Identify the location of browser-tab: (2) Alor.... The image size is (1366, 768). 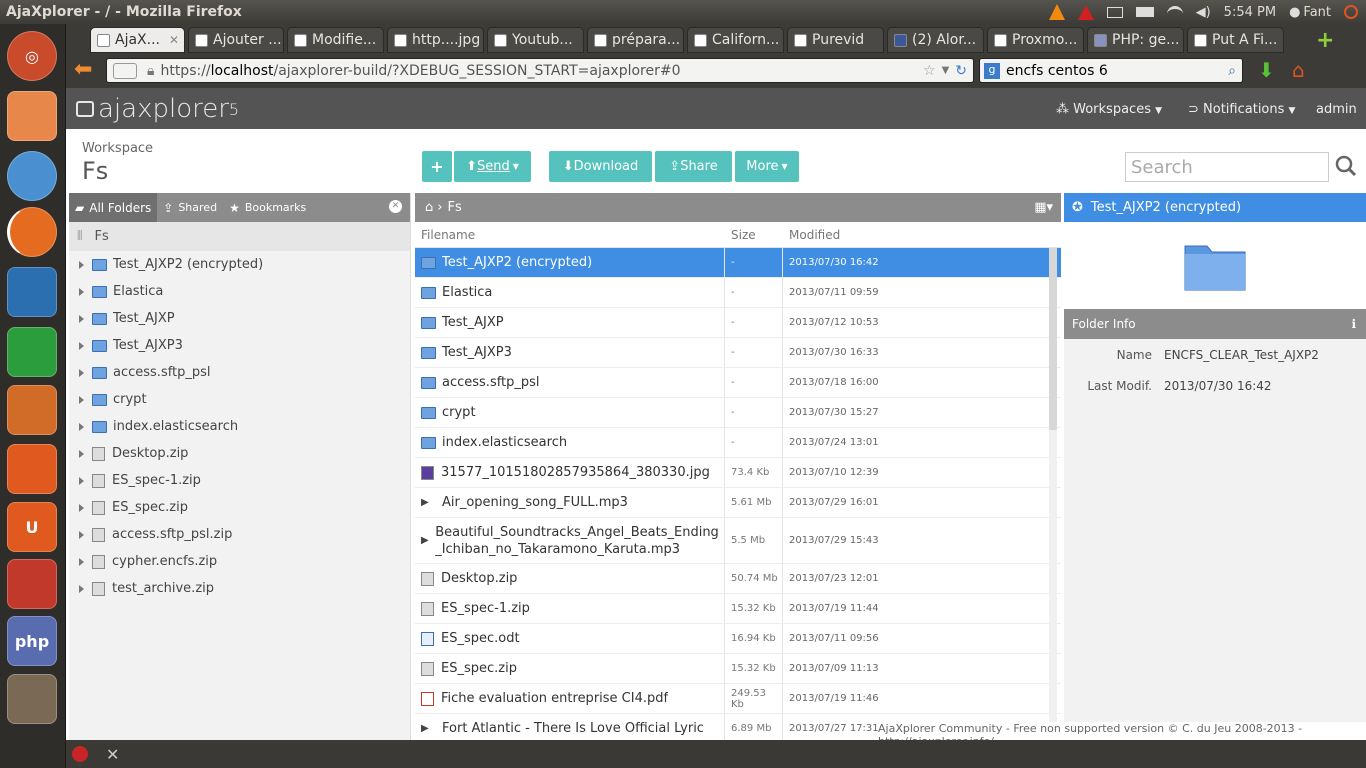
(935, 40).